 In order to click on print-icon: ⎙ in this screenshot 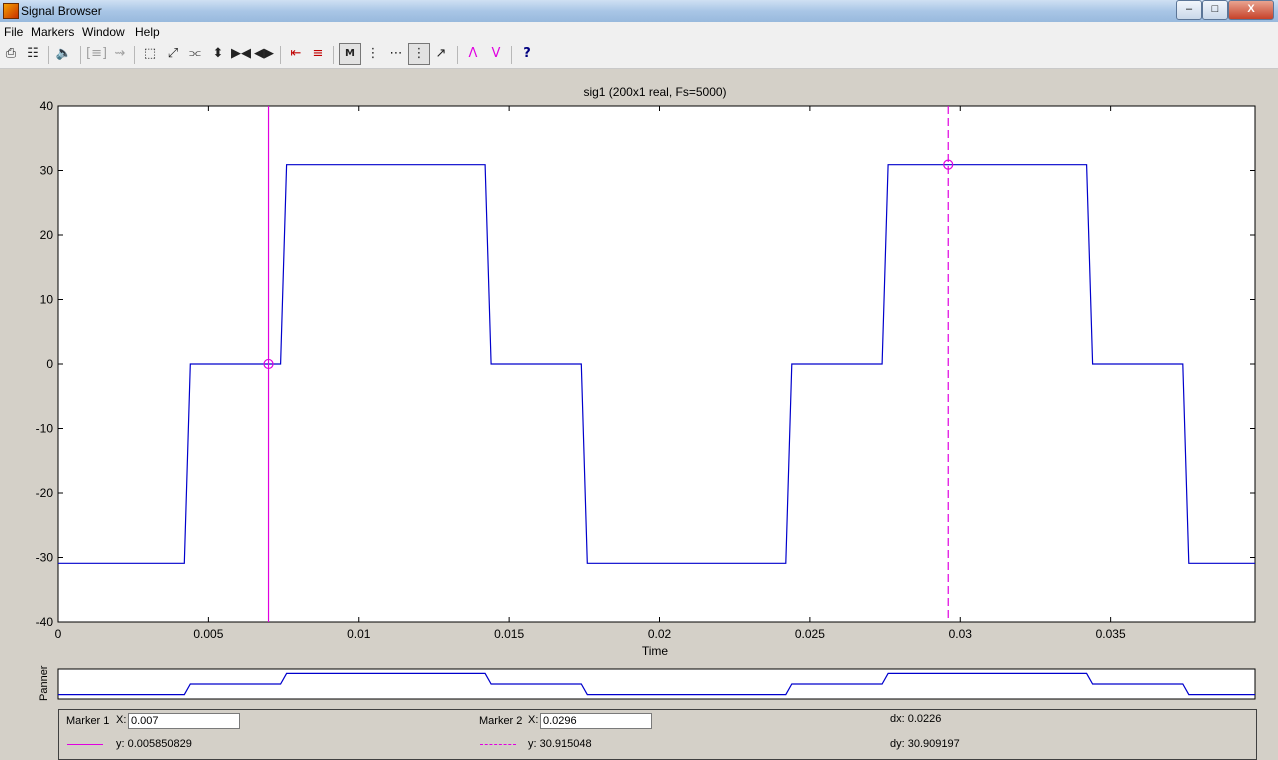, I will do `click(11, 54)`.